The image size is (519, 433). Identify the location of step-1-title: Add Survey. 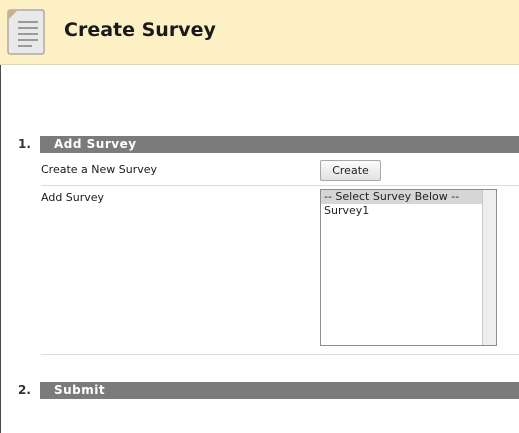
(279, 144).